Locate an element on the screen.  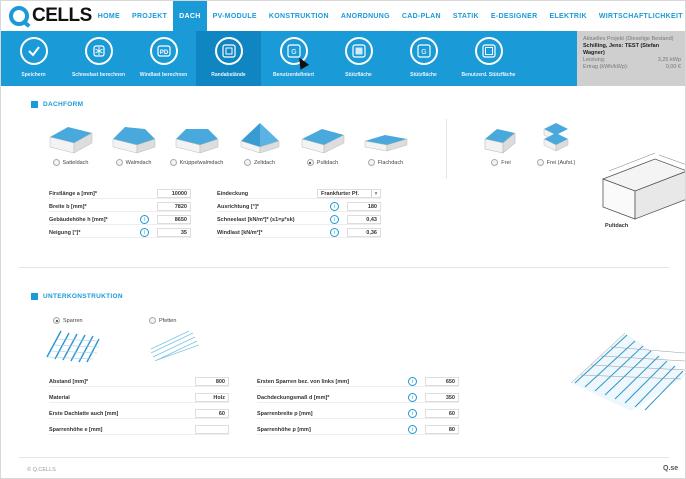
field-input: 350 is located at coordinates (442, 397).